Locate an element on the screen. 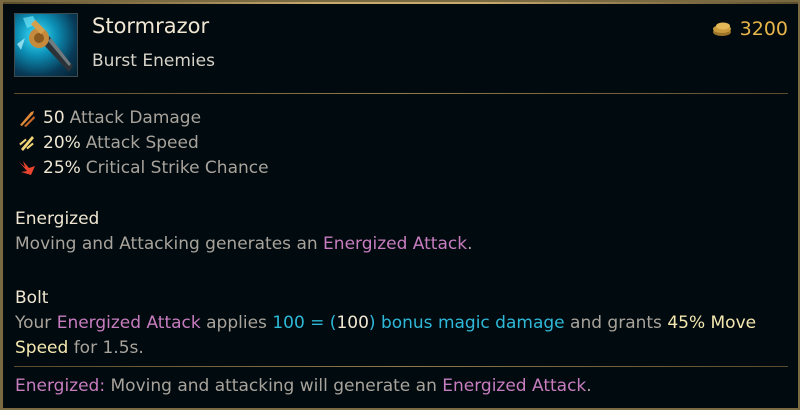 The width and height of the screenshot is (800, 410). footer-end: . is located at coordinates (589, 386).